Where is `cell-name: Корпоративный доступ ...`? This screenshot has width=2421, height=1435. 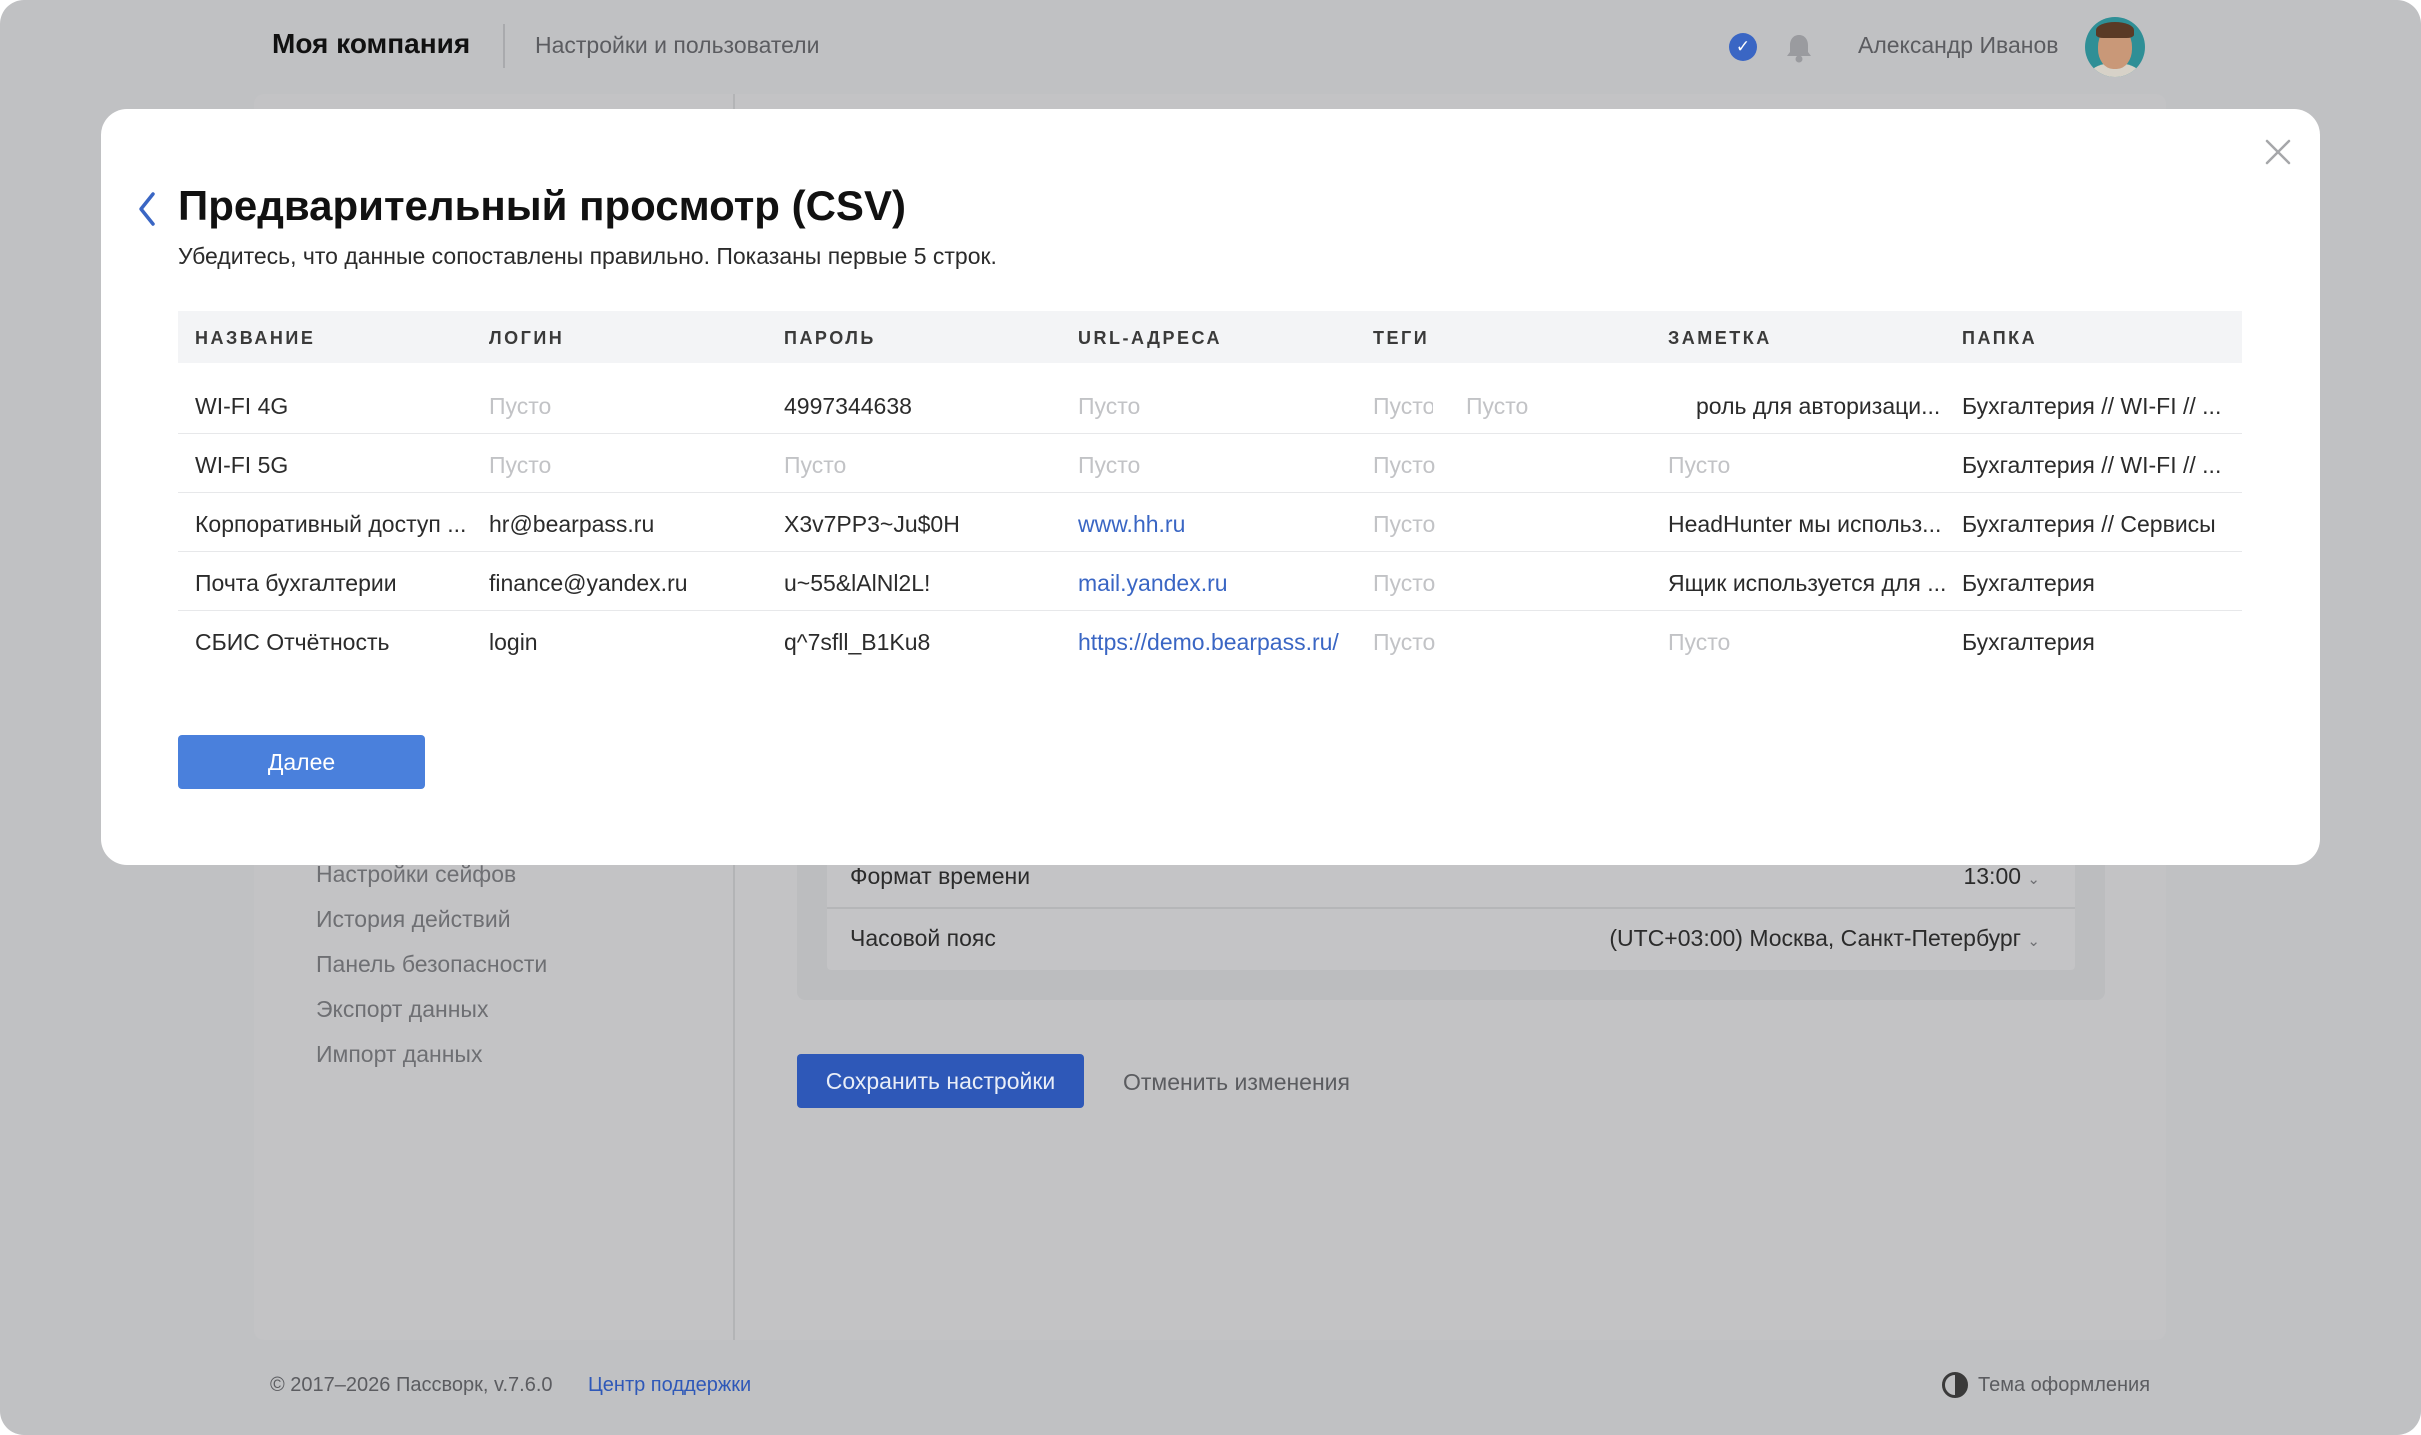
cell-name: Корпоративный доступ ... is located at coordinates (331, 524).